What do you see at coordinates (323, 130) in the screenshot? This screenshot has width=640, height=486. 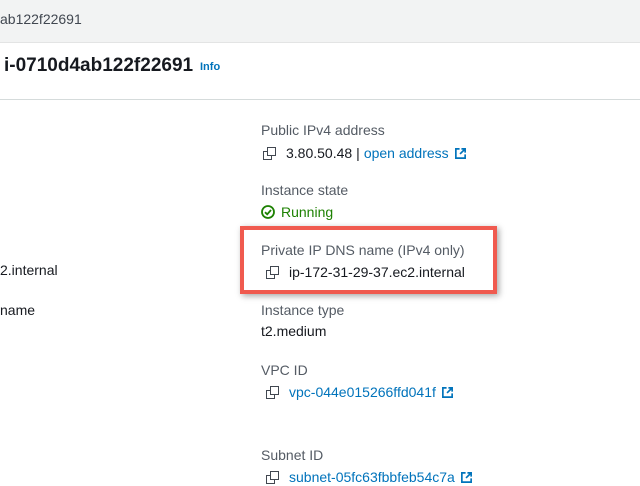 I see `public-ipv4-label: Public IPv4 address` at bounding box center [323, 130].